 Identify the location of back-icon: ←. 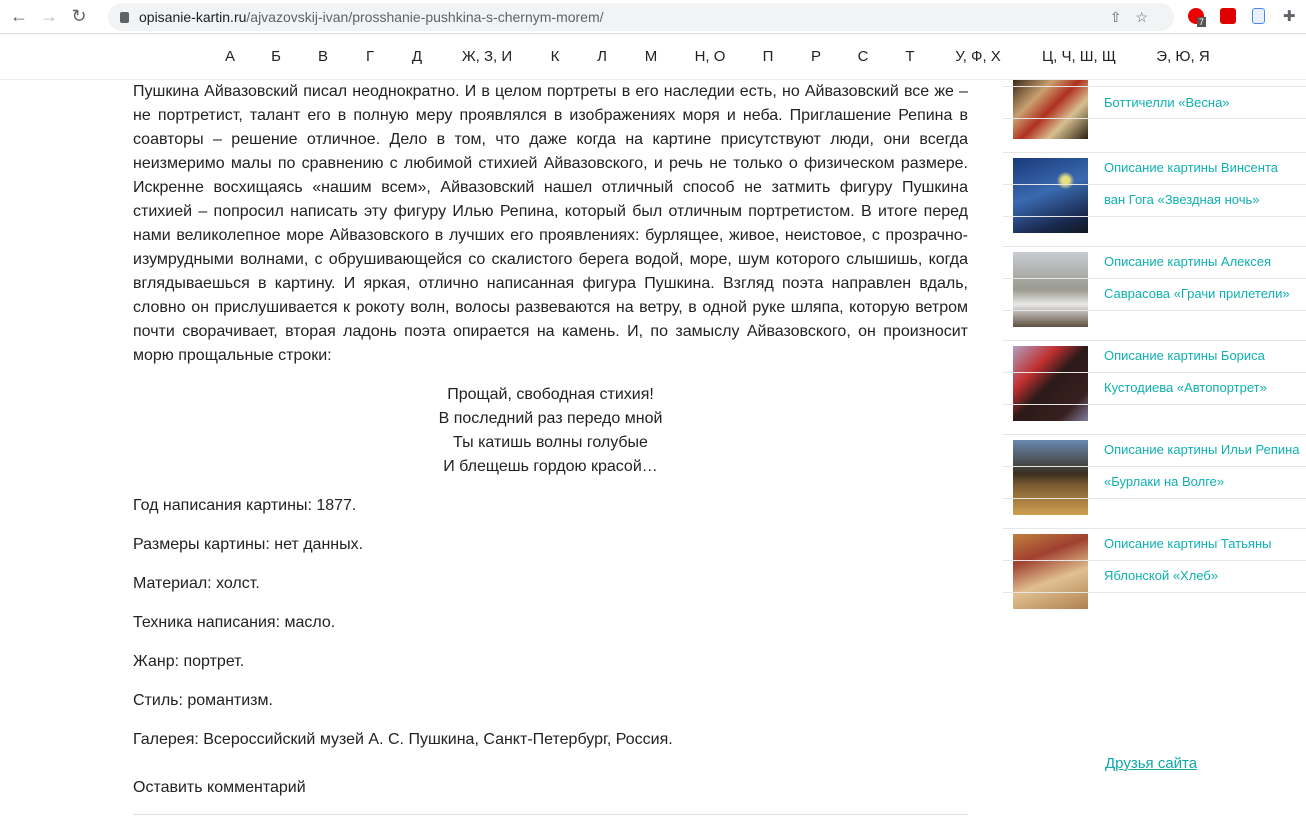
(19, 16).